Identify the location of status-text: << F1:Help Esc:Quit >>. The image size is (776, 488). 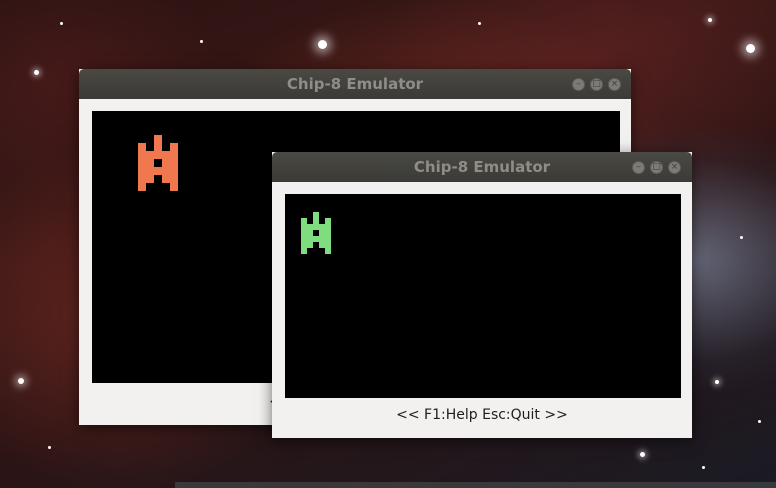
(482, 415).